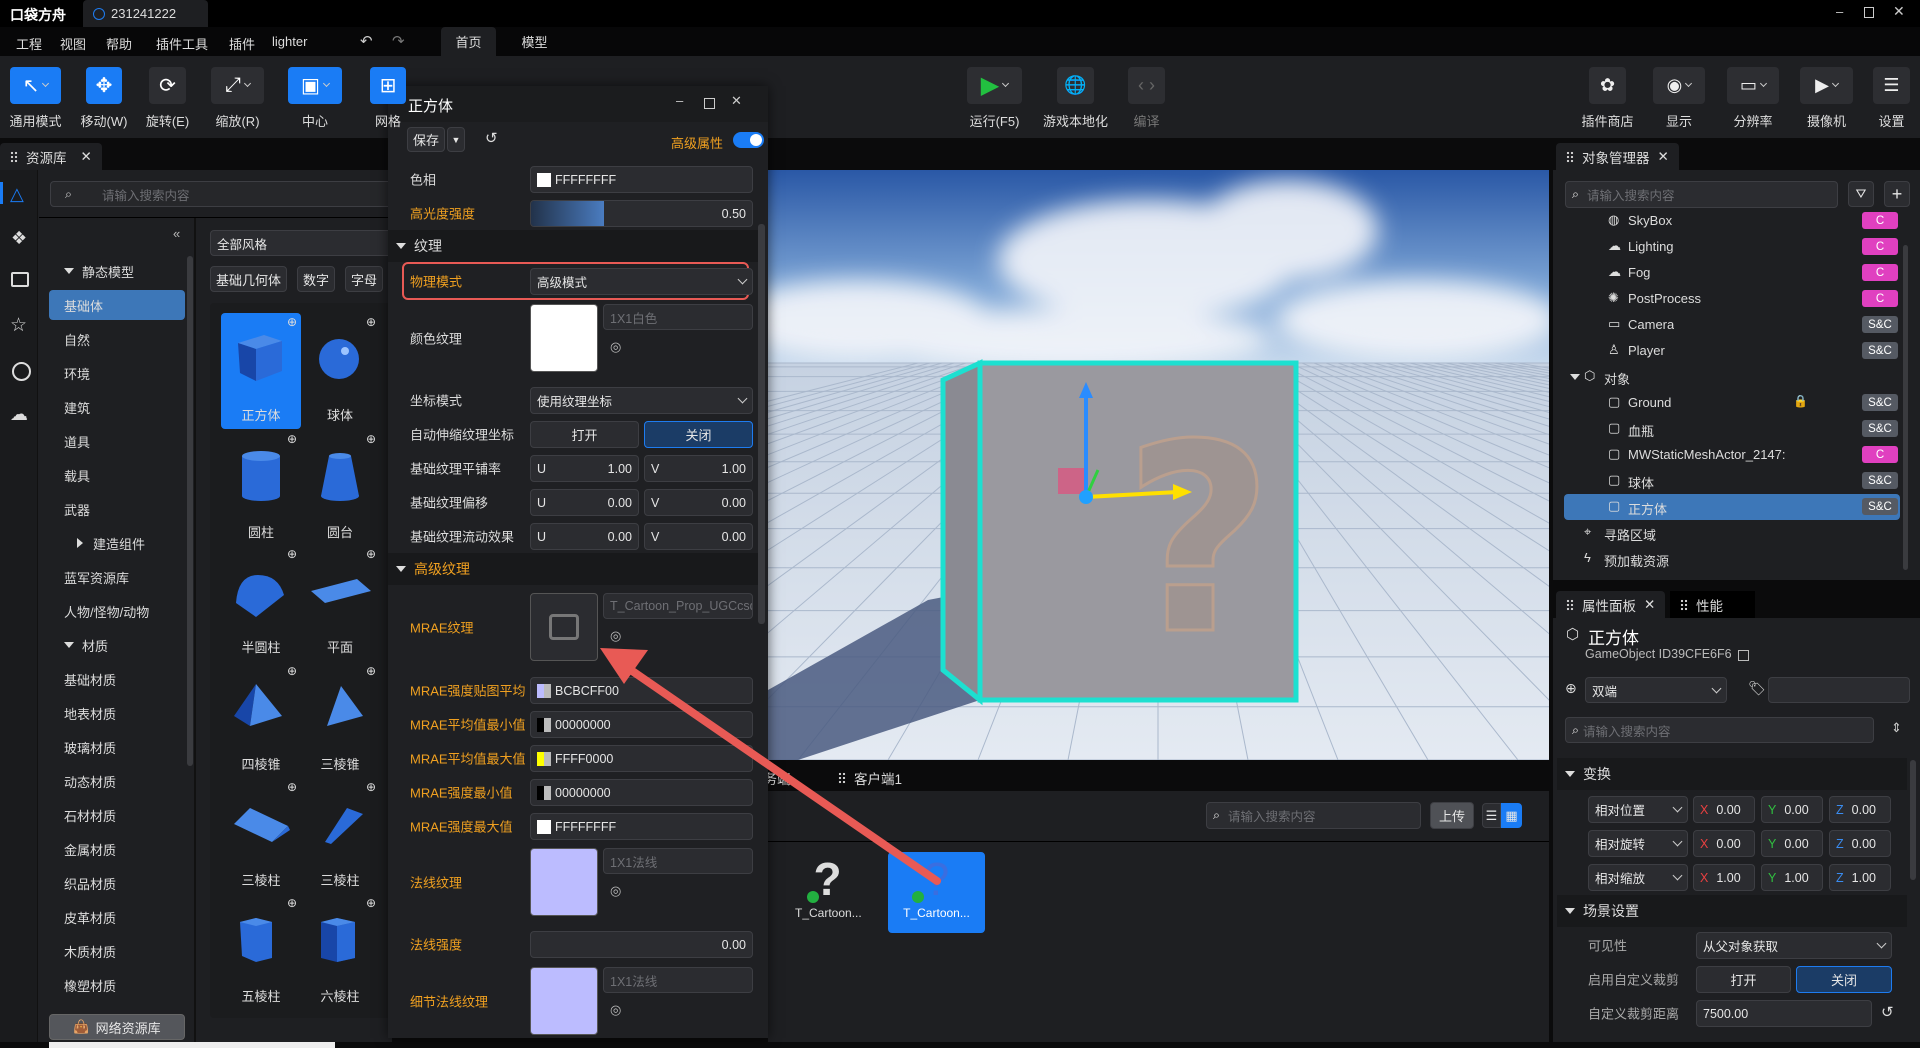  I want to click on tree-item: ▢ 球体, so click(1732, 481).